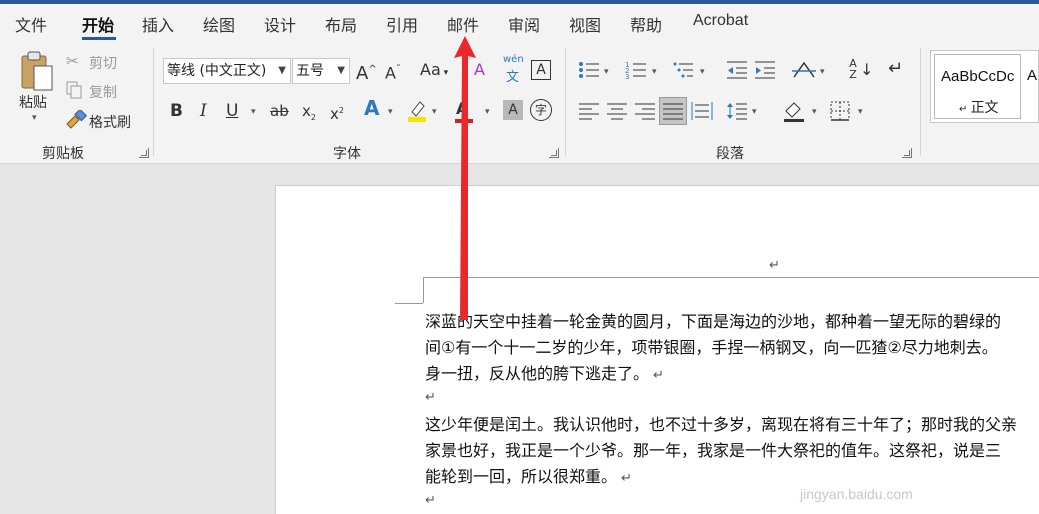 This screenshot has width=1039, height=514. Describe the element at coordinates (814, 112) in the screenshot. I see `shading-dropdown: ▾` at that location.